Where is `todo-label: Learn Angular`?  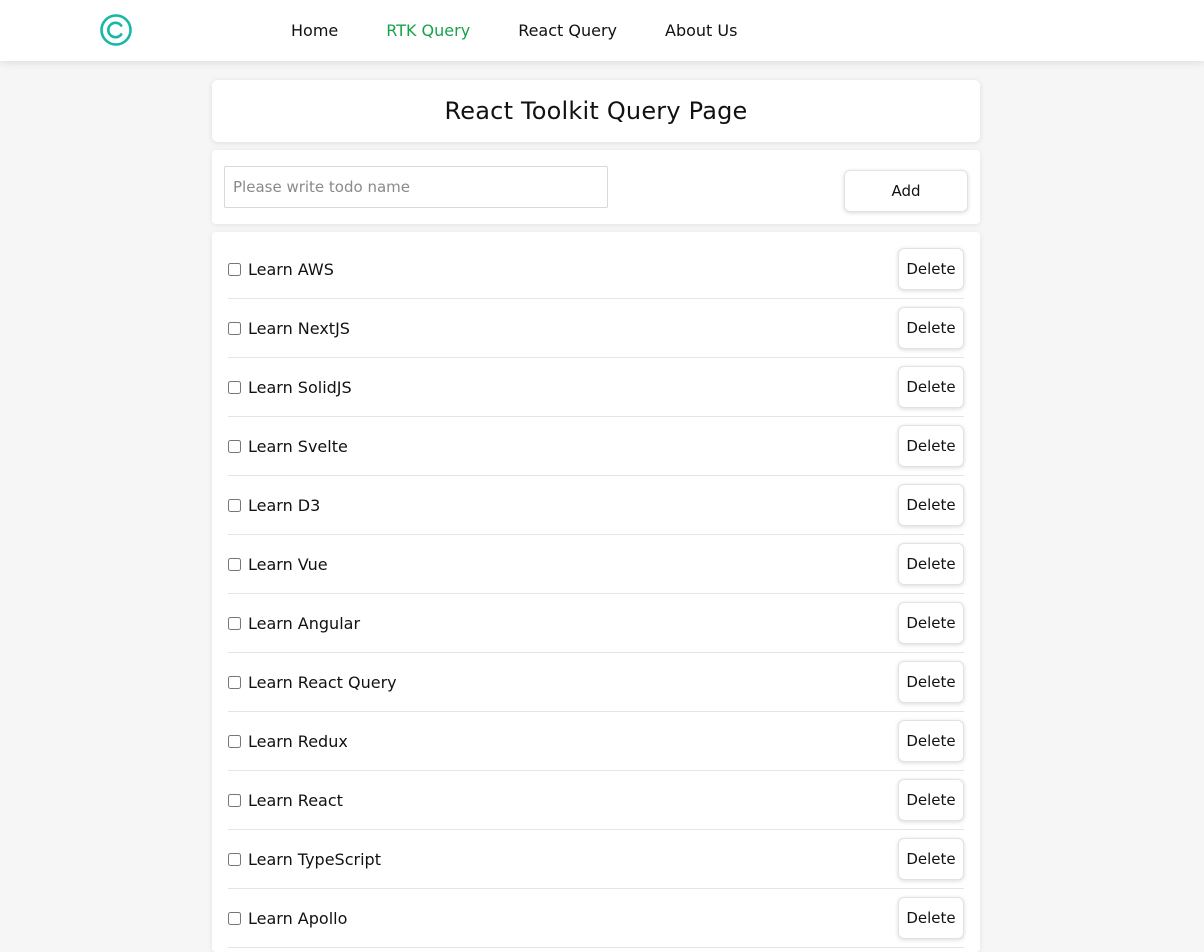
todo-label: Learn Angular is located at coordinates (304, 623).